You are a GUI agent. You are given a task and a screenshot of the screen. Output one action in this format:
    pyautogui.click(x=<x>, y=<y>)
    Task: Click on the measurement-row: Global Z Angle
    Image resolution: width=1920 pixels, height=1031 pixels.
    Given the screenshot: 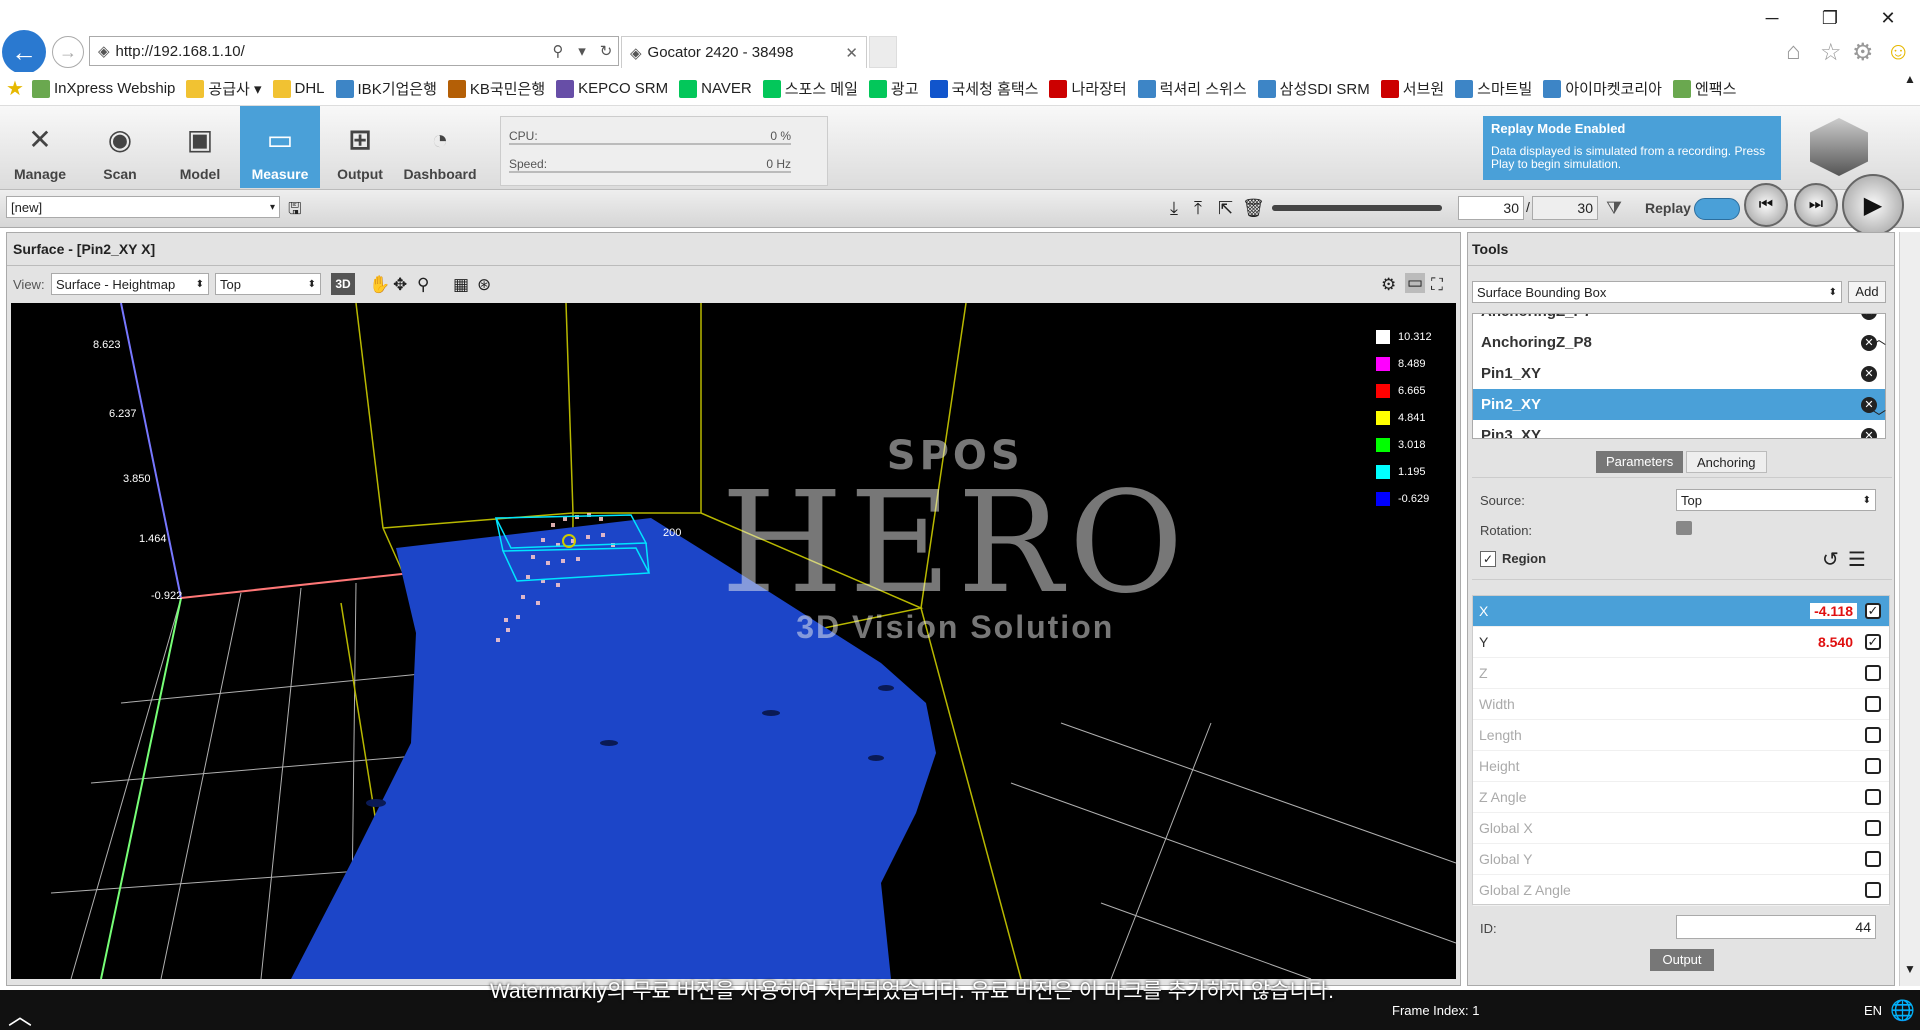 What is the action you would take?
    pyautogui.click(x=1681, y=890)
    